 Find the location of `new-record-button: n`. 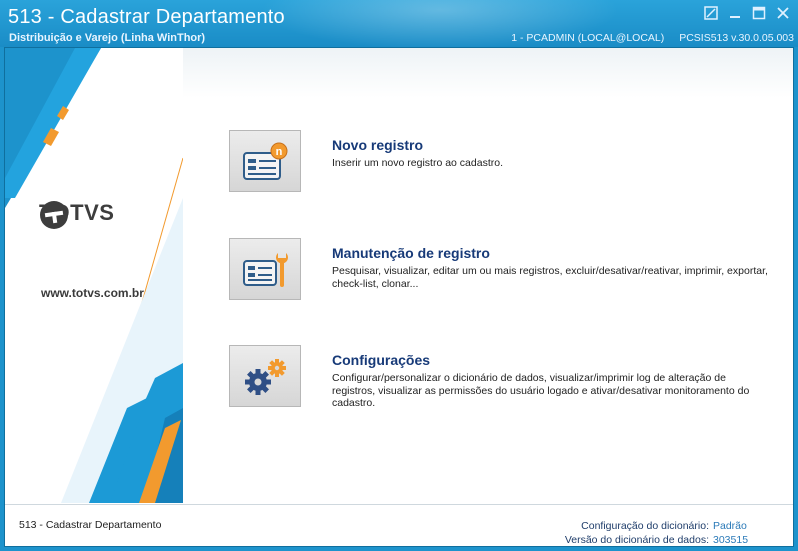

new-record-button: n is located at coordinates (265, 161).